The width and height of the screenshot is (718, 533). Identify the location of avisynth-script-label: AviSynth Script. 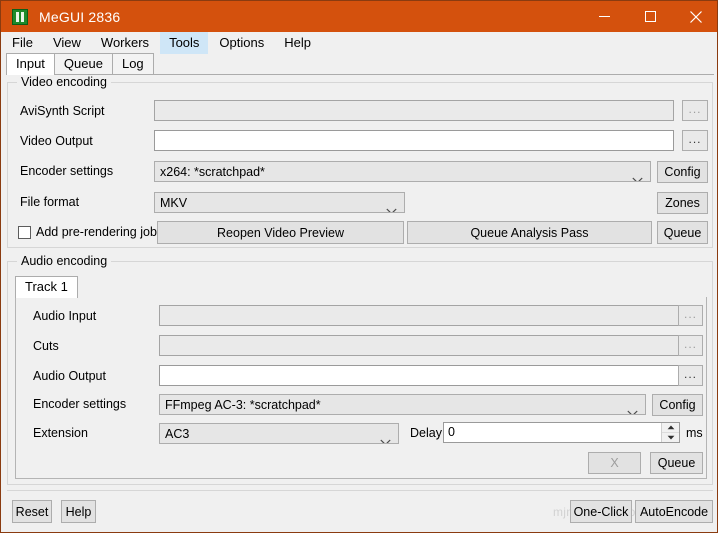
(62, 111).